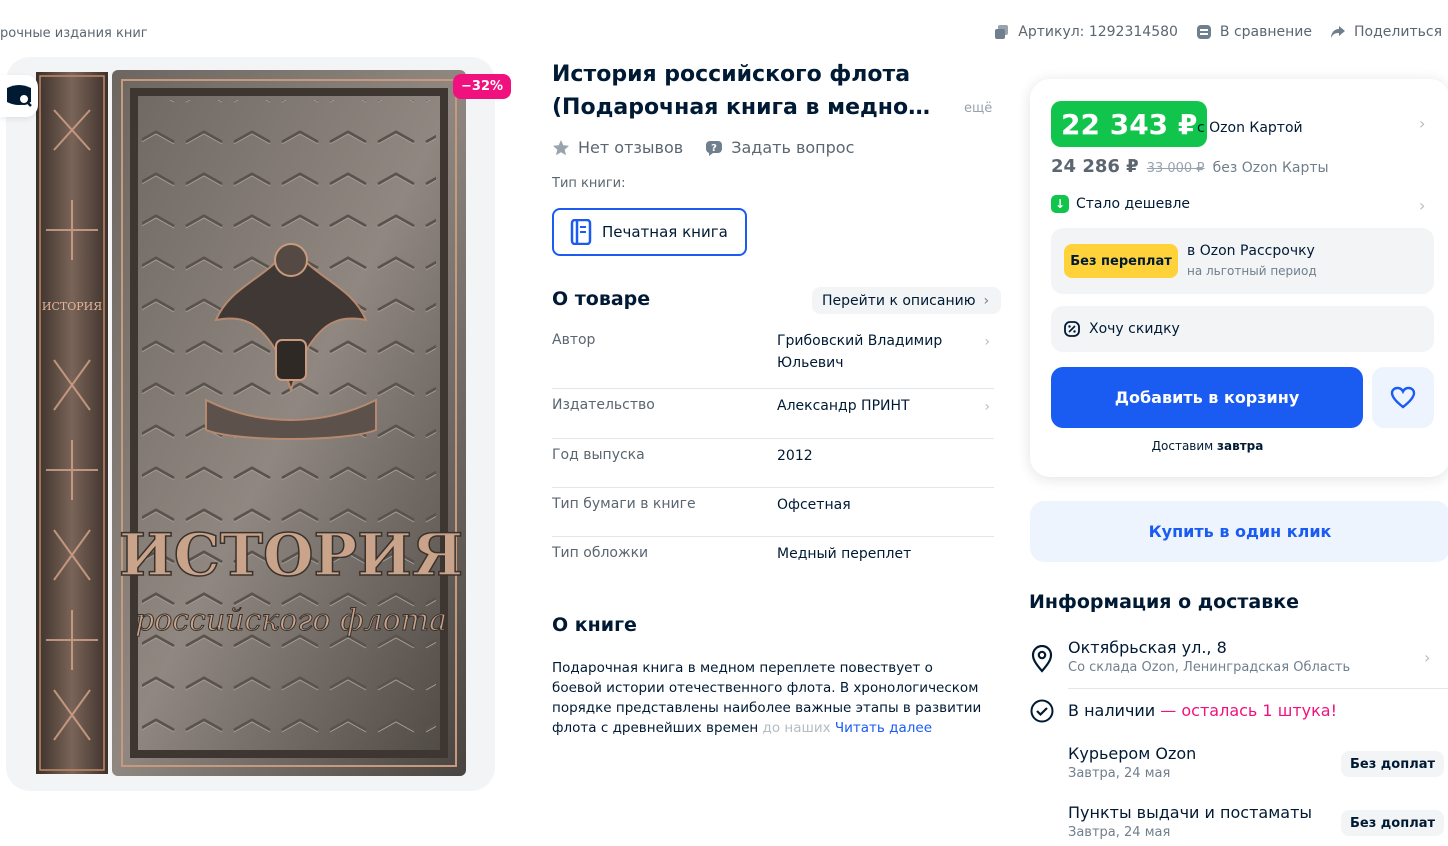  What do you see at coordinates (624, 504) in the screenshot?
I see `property-key: Тип бумаги в книге` at bounding box center [624, 504].